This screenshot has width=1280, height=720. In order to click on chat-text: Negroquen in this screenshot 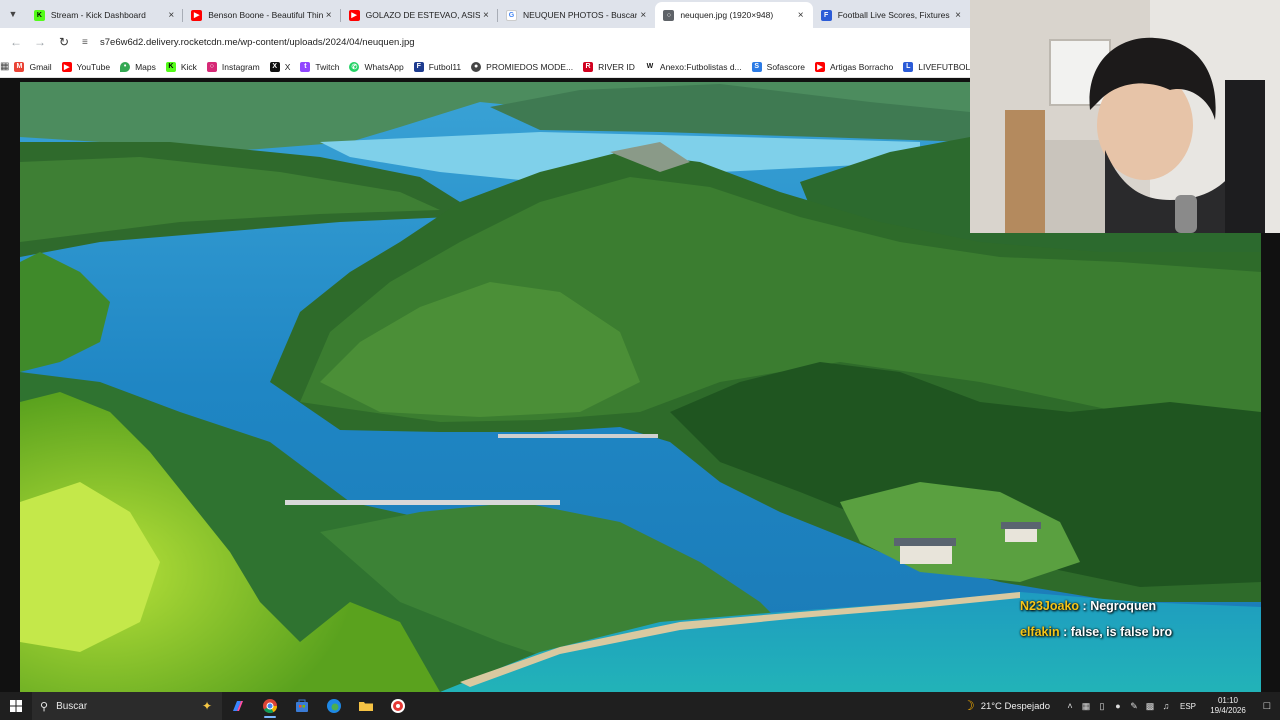, I will do `click(1123, 606)`.